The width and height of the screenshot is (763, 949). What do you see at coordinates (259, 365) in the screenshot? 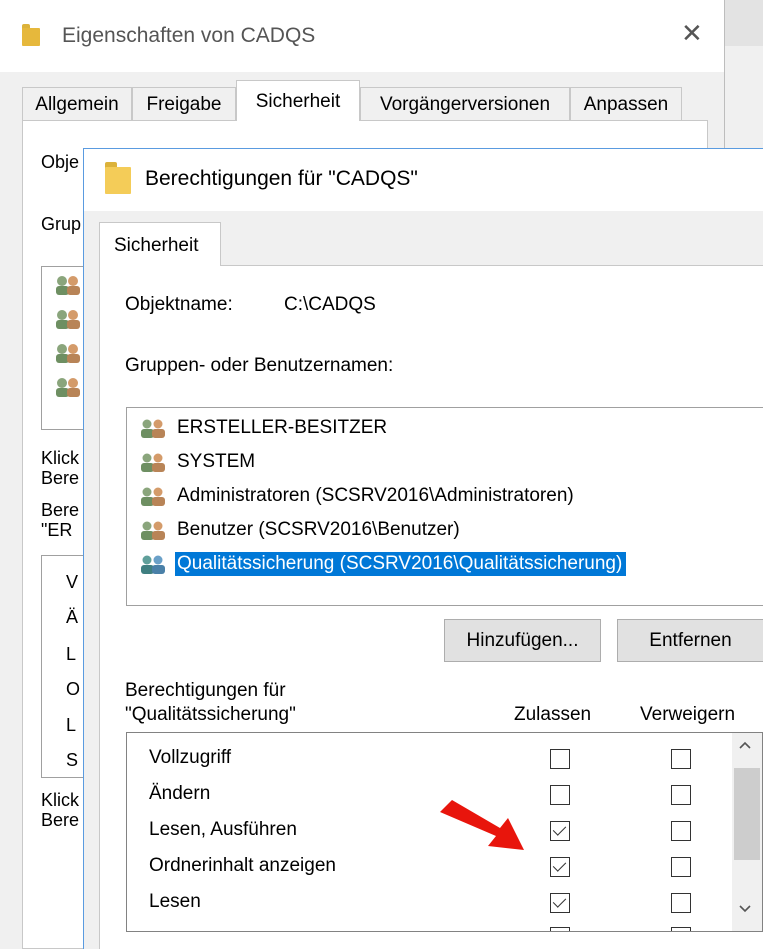
I see `groups-label: Gruppen- oder Benutzernamen:` at bounding box center [259, 365].